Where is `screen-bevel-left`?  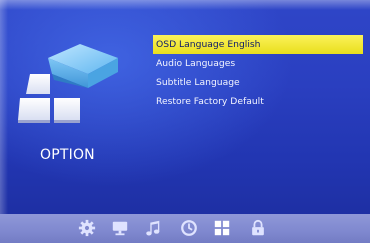
screen-bevel-left is located at coordinates (4, 121).